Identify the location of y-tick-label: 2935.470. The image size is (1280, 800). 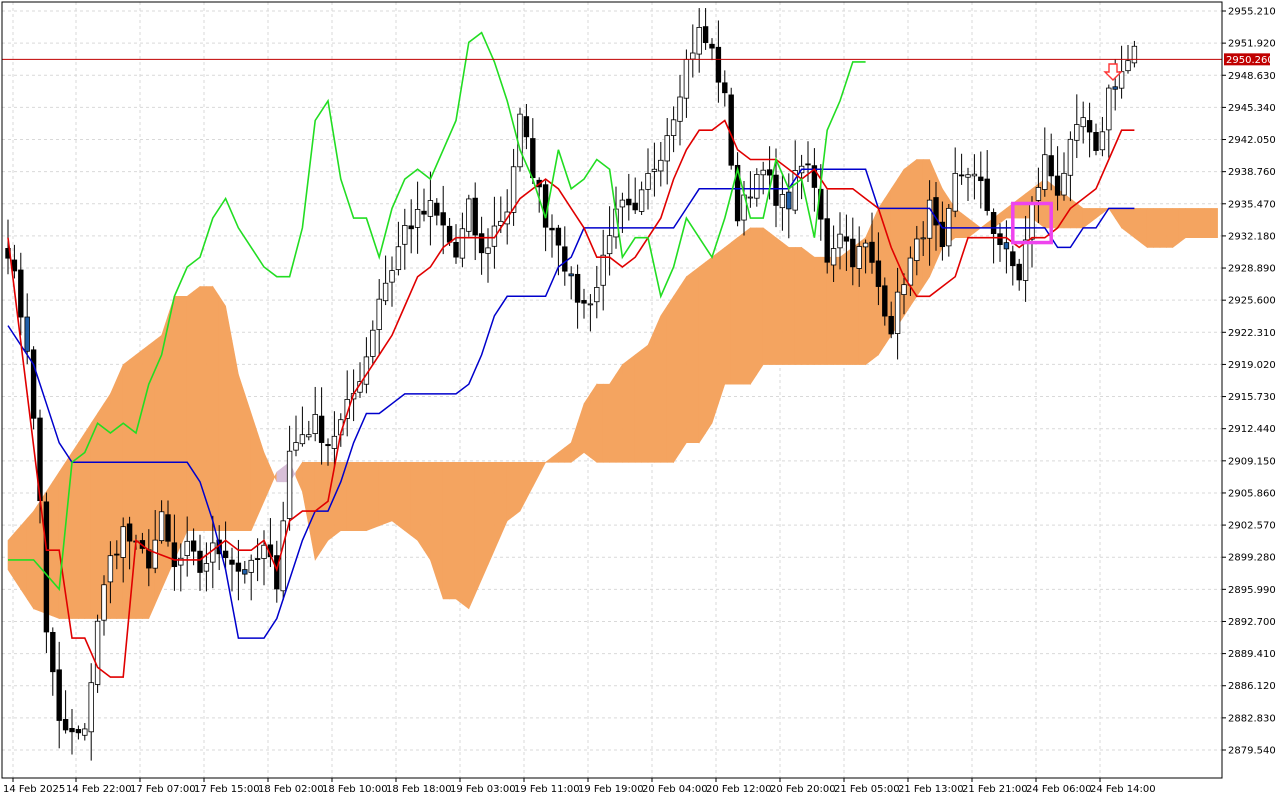
(1252, 204).